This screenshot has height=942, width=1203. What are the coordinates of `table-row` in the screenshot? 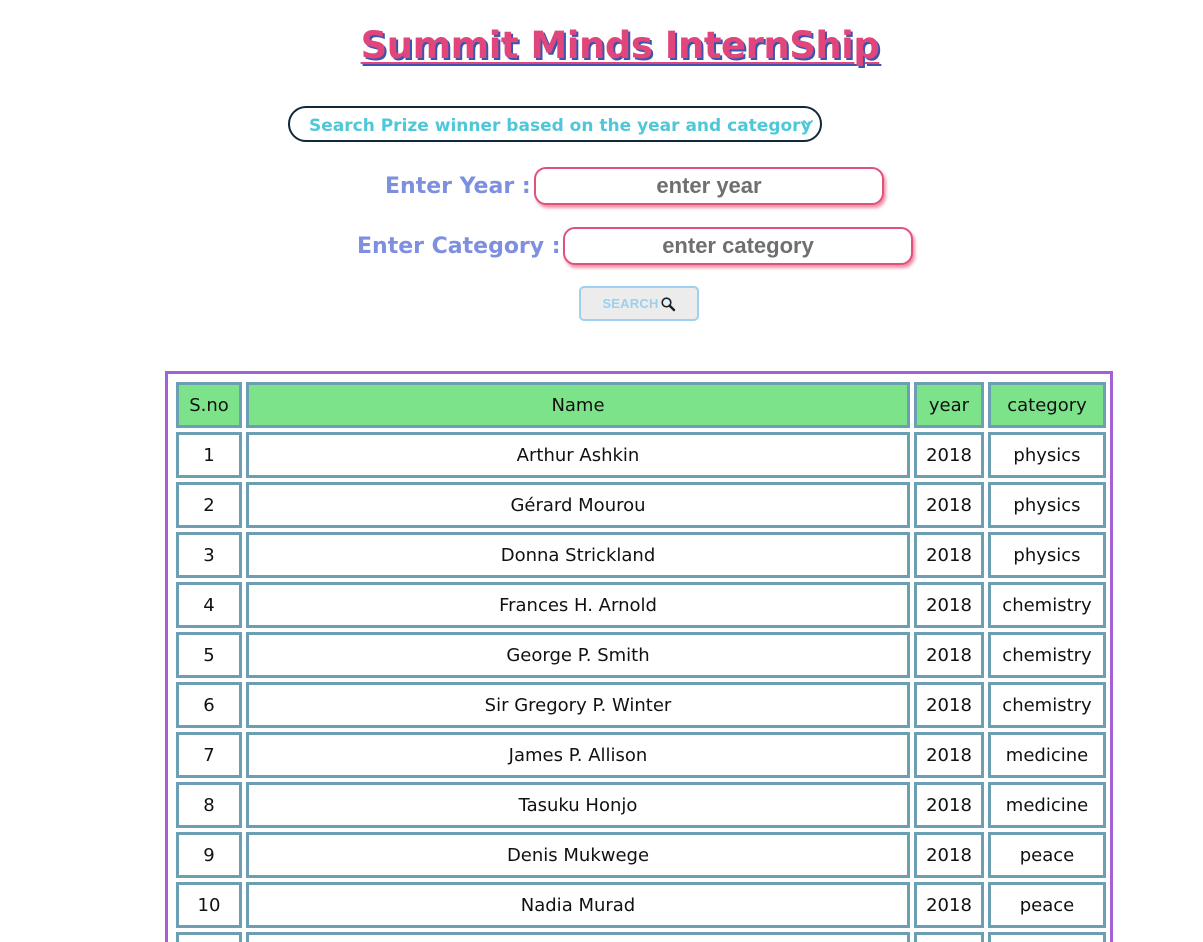 It's located at (641, 937).